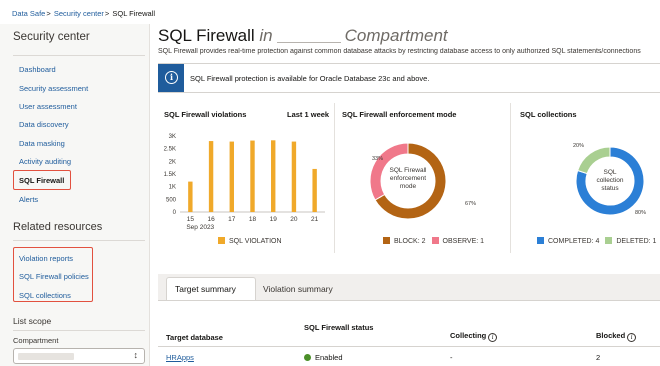 The height and width of the screenshot is (366, 660). I want to click on collections-center-line-2: collection, so click(610, 180).